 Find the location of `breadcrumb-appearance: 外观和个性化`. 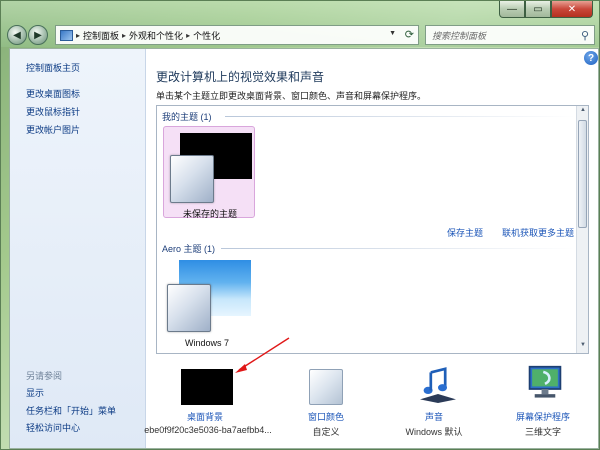

breadcrumb-appearance: 外观和个性化 is located at coordinates (156, 35).